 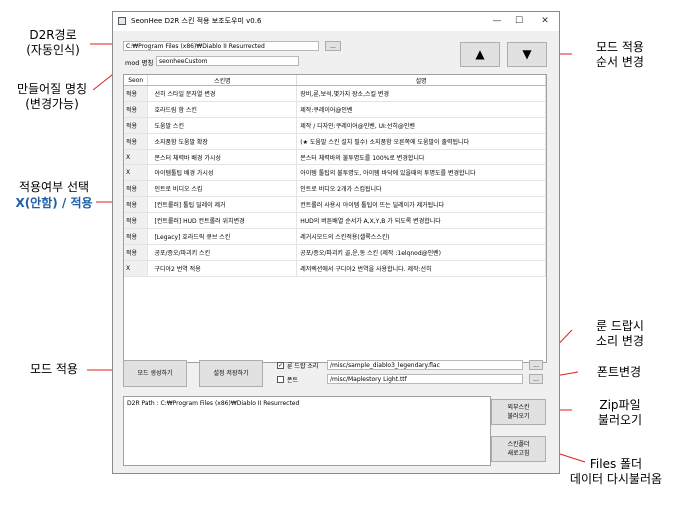 What do you see at coordinates (497, 21) in the screenshot?
I see `minimize-button: —` at bounding box center [497, 21].